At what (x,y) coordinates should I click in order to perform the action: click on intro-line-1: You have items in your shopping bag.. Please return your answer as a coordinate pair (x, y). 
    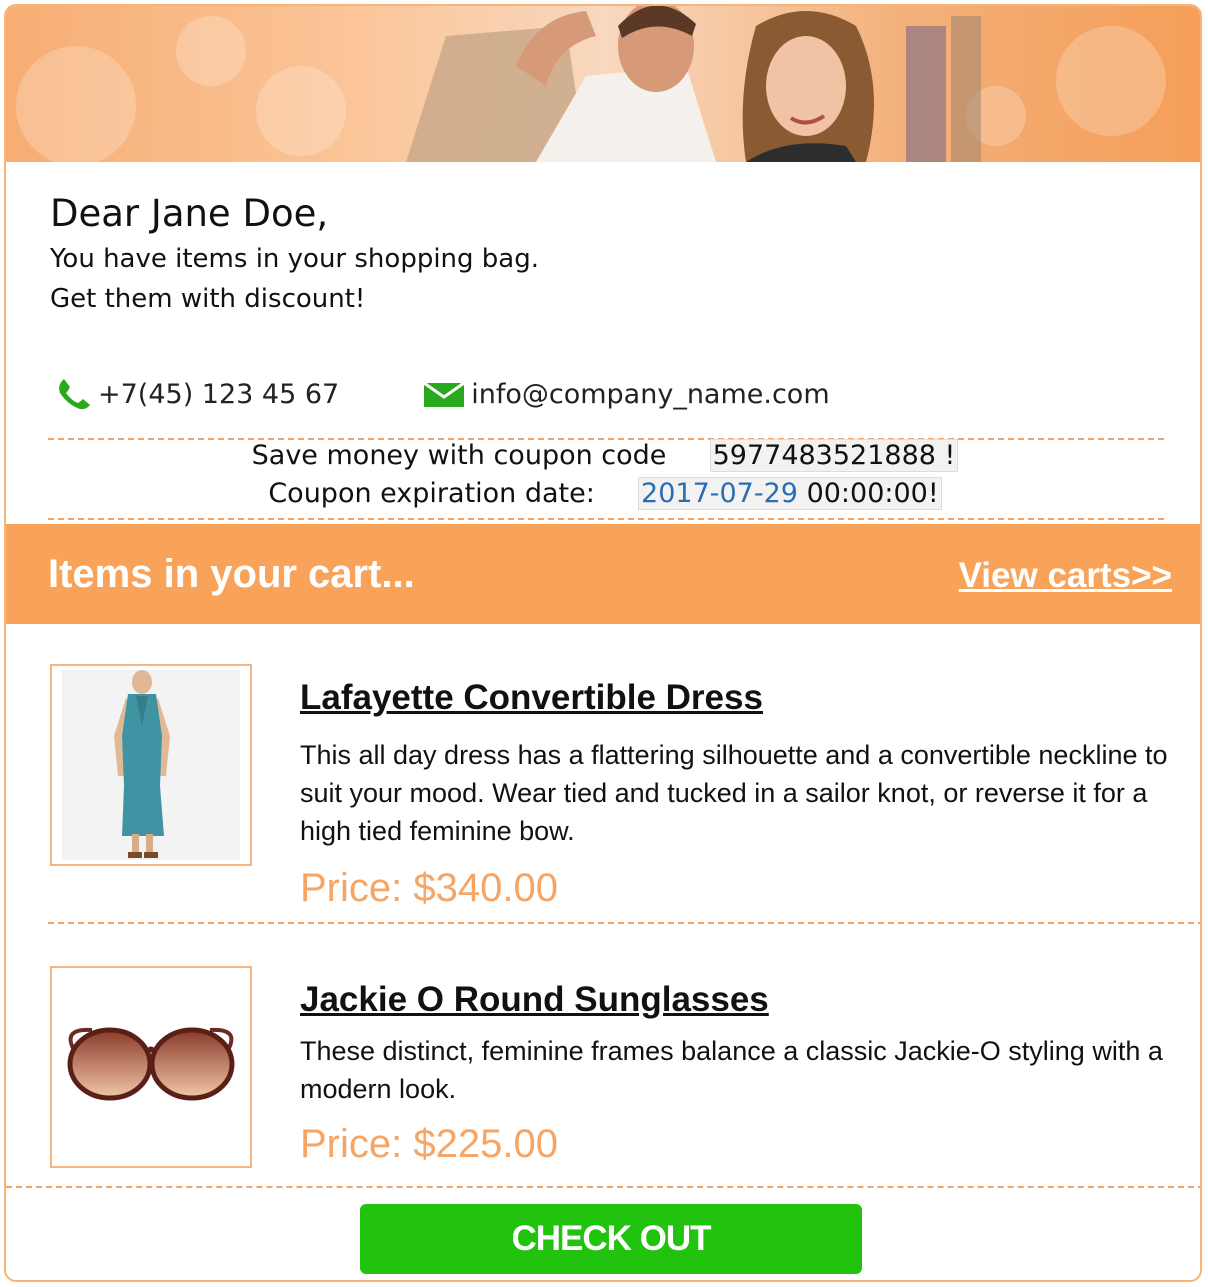
    Looking at the image, I should click on (294, 259).